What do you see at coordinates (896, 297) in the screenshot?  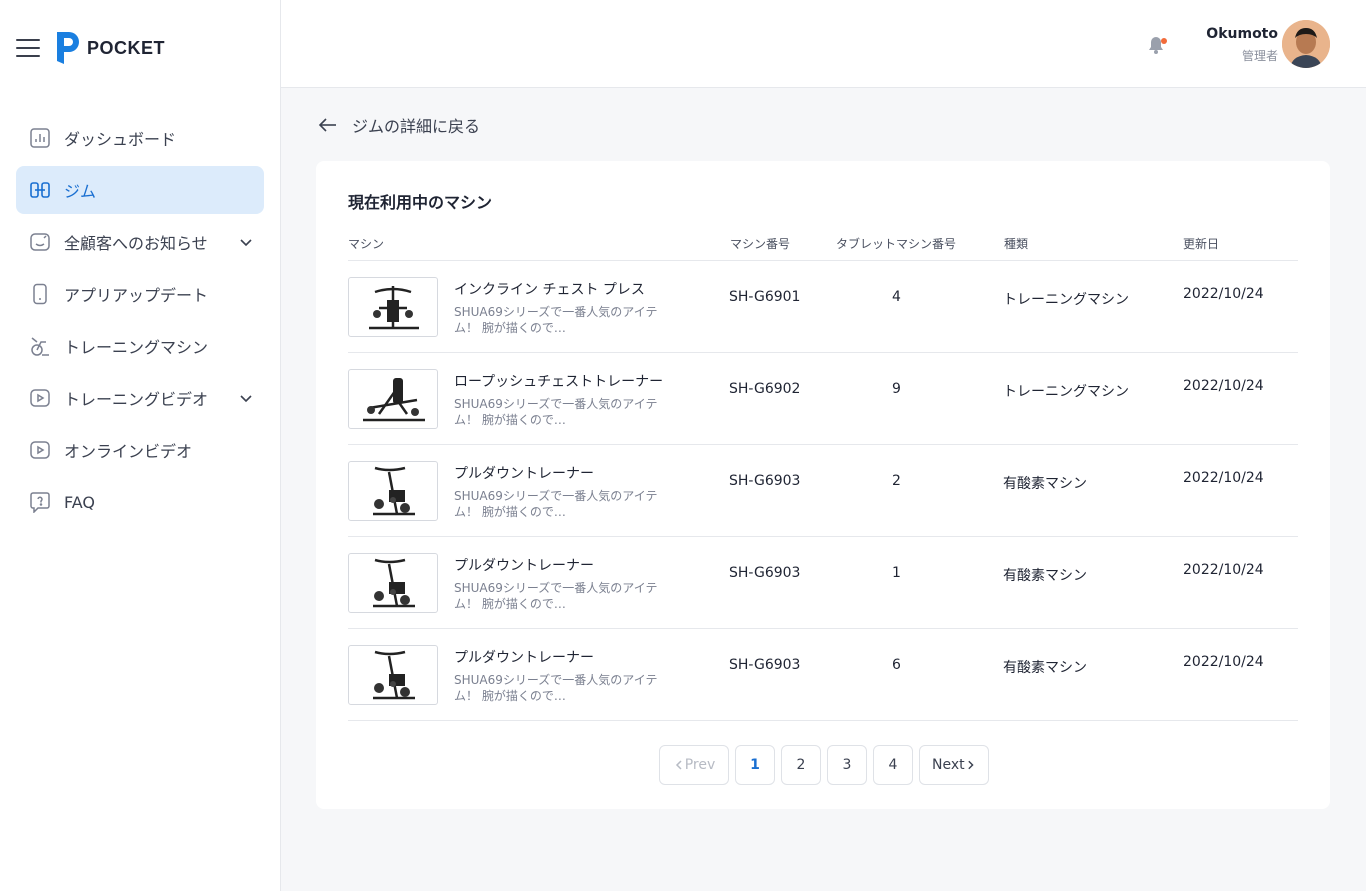 I see `tablet-number: 4` at bounding box center [896, 297].